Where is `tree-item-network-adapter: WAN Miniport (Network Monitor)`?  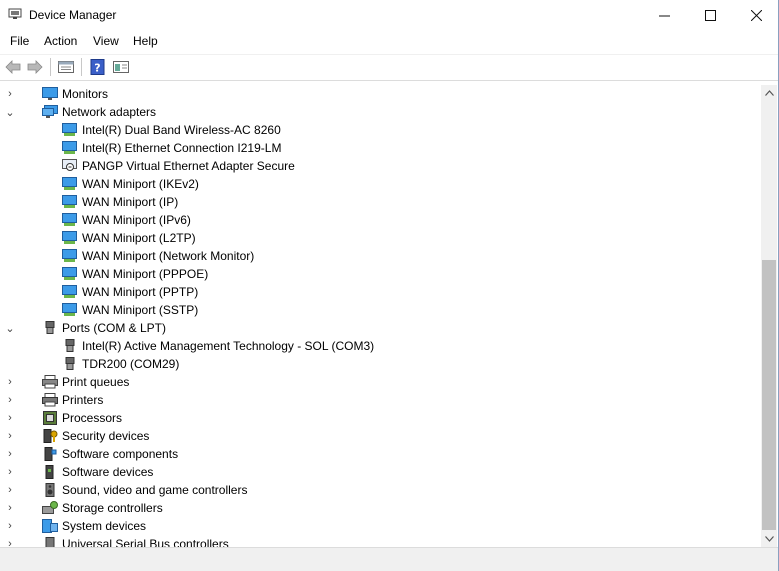
tree-item-network-adapter: WAN Miniport (Network Monitor) is located at coordinates (158, 256).